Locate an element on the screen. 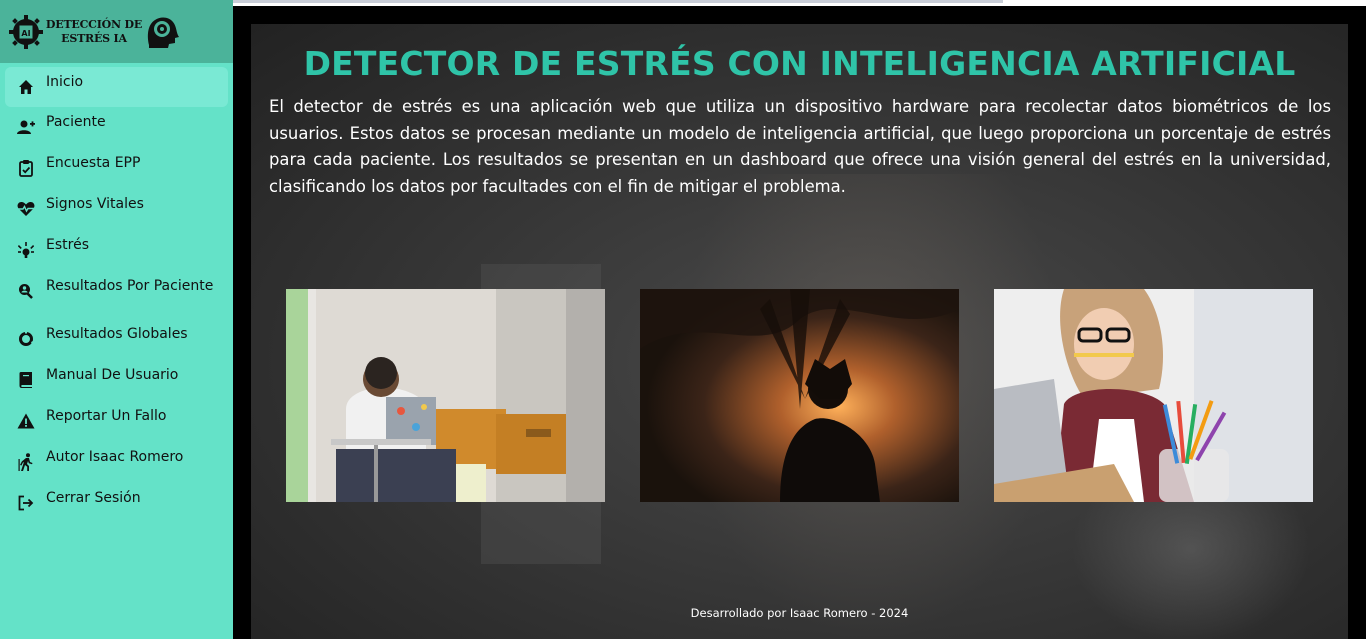  sidebar-item-reportar-un-fallo: Reportar Un Fallo is located at coordinates (116, 421).